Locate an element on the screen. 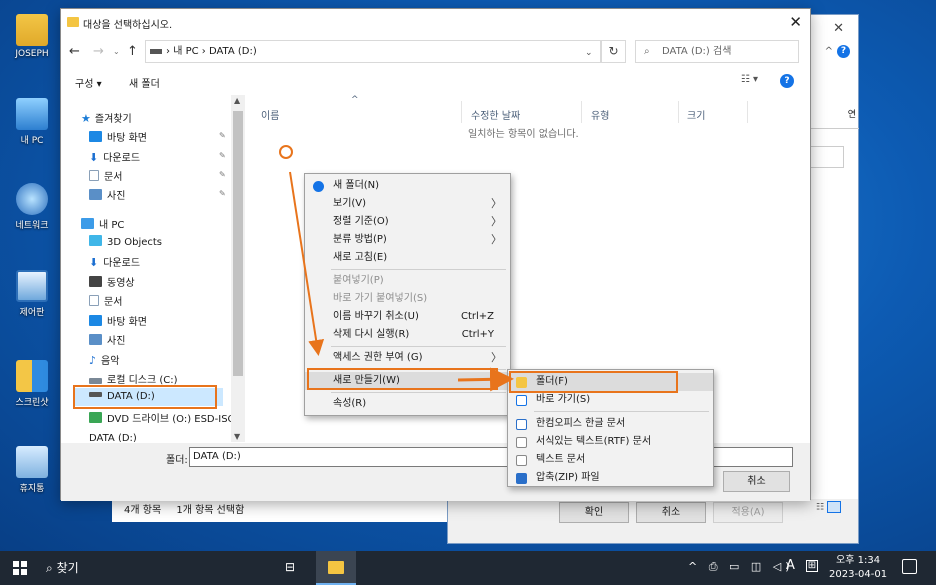 This screenshot has height=585, width=936. annotation-arrow-to-new is located at coordinates (307, 263).